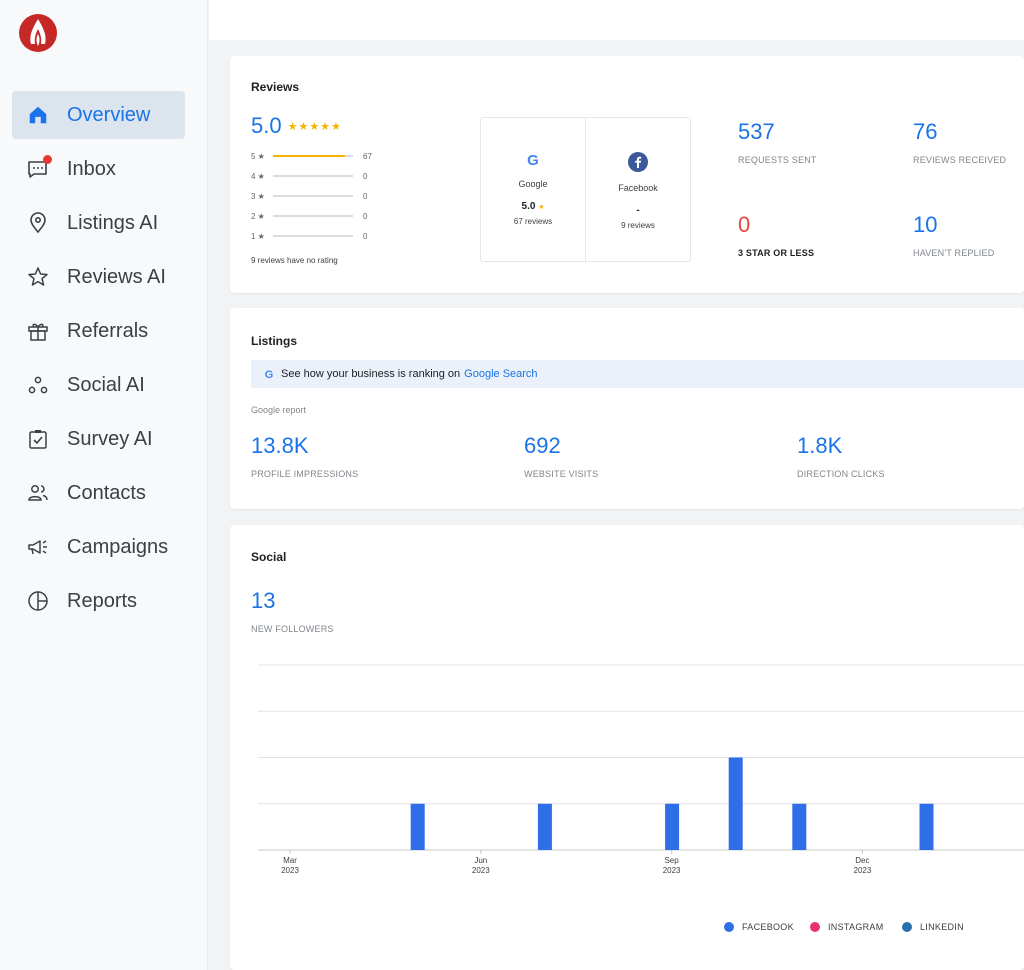  What do you see at coordinates (102, 600) in the screenshot?
I see `sidebar-item-label: Reports` at bounding box center [102, 600].